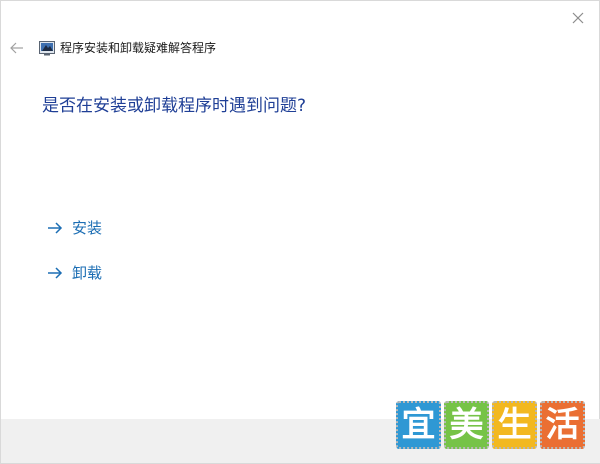  Describe the element at coordinates (490, 425) in the screenshot. I see `watermark-logo: 宜 美 生 活` at that location.